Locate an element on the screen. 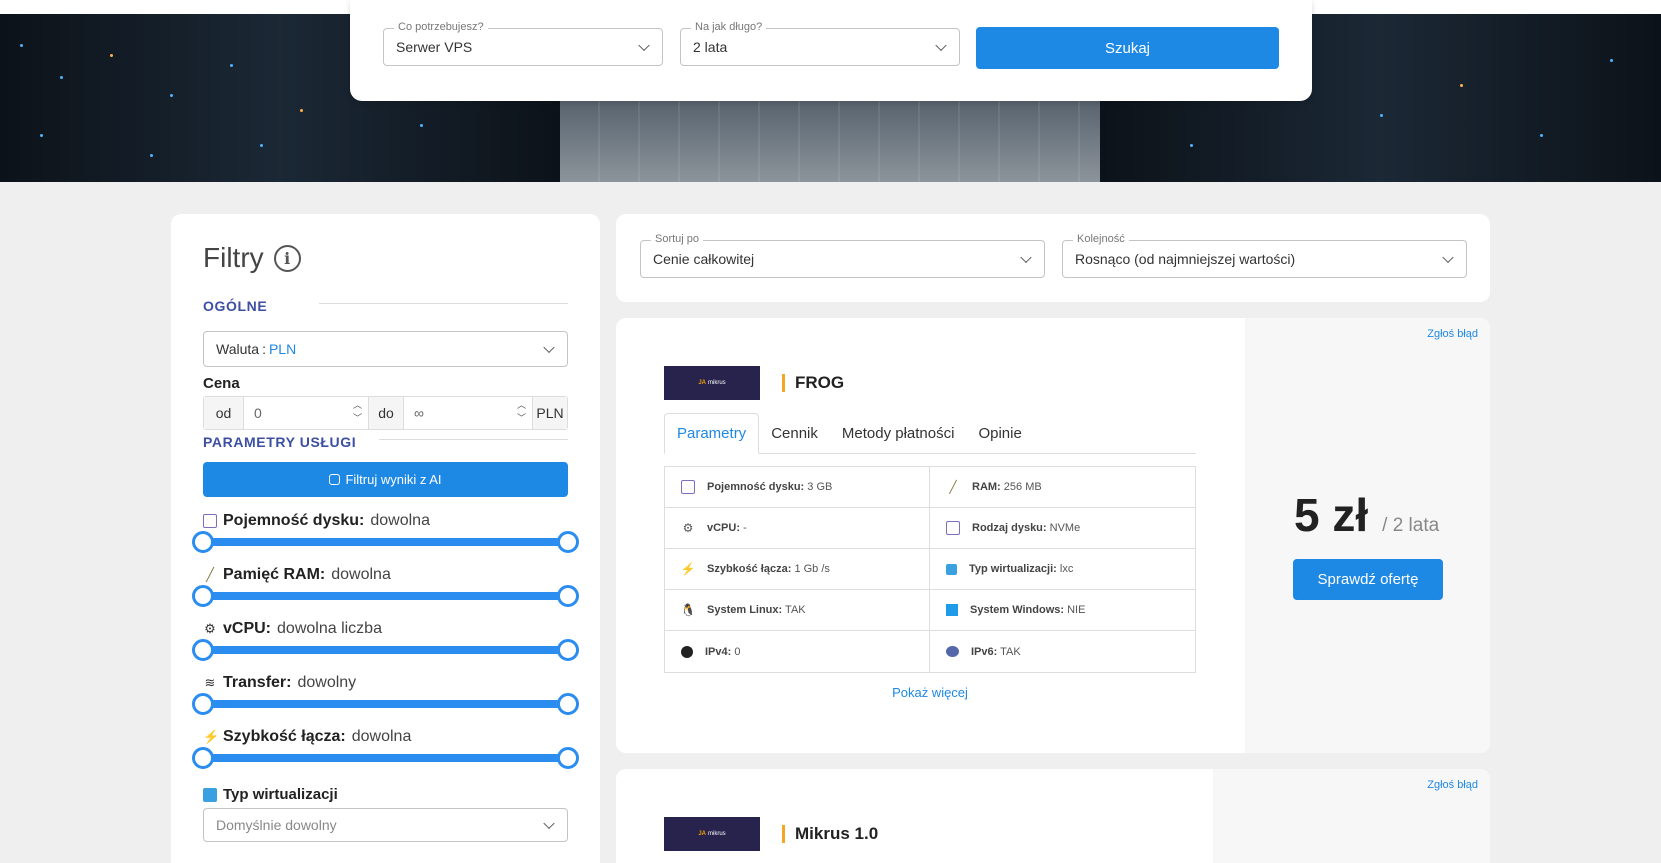  tab-reviews: Opinie is located at coordinates (999, 433).